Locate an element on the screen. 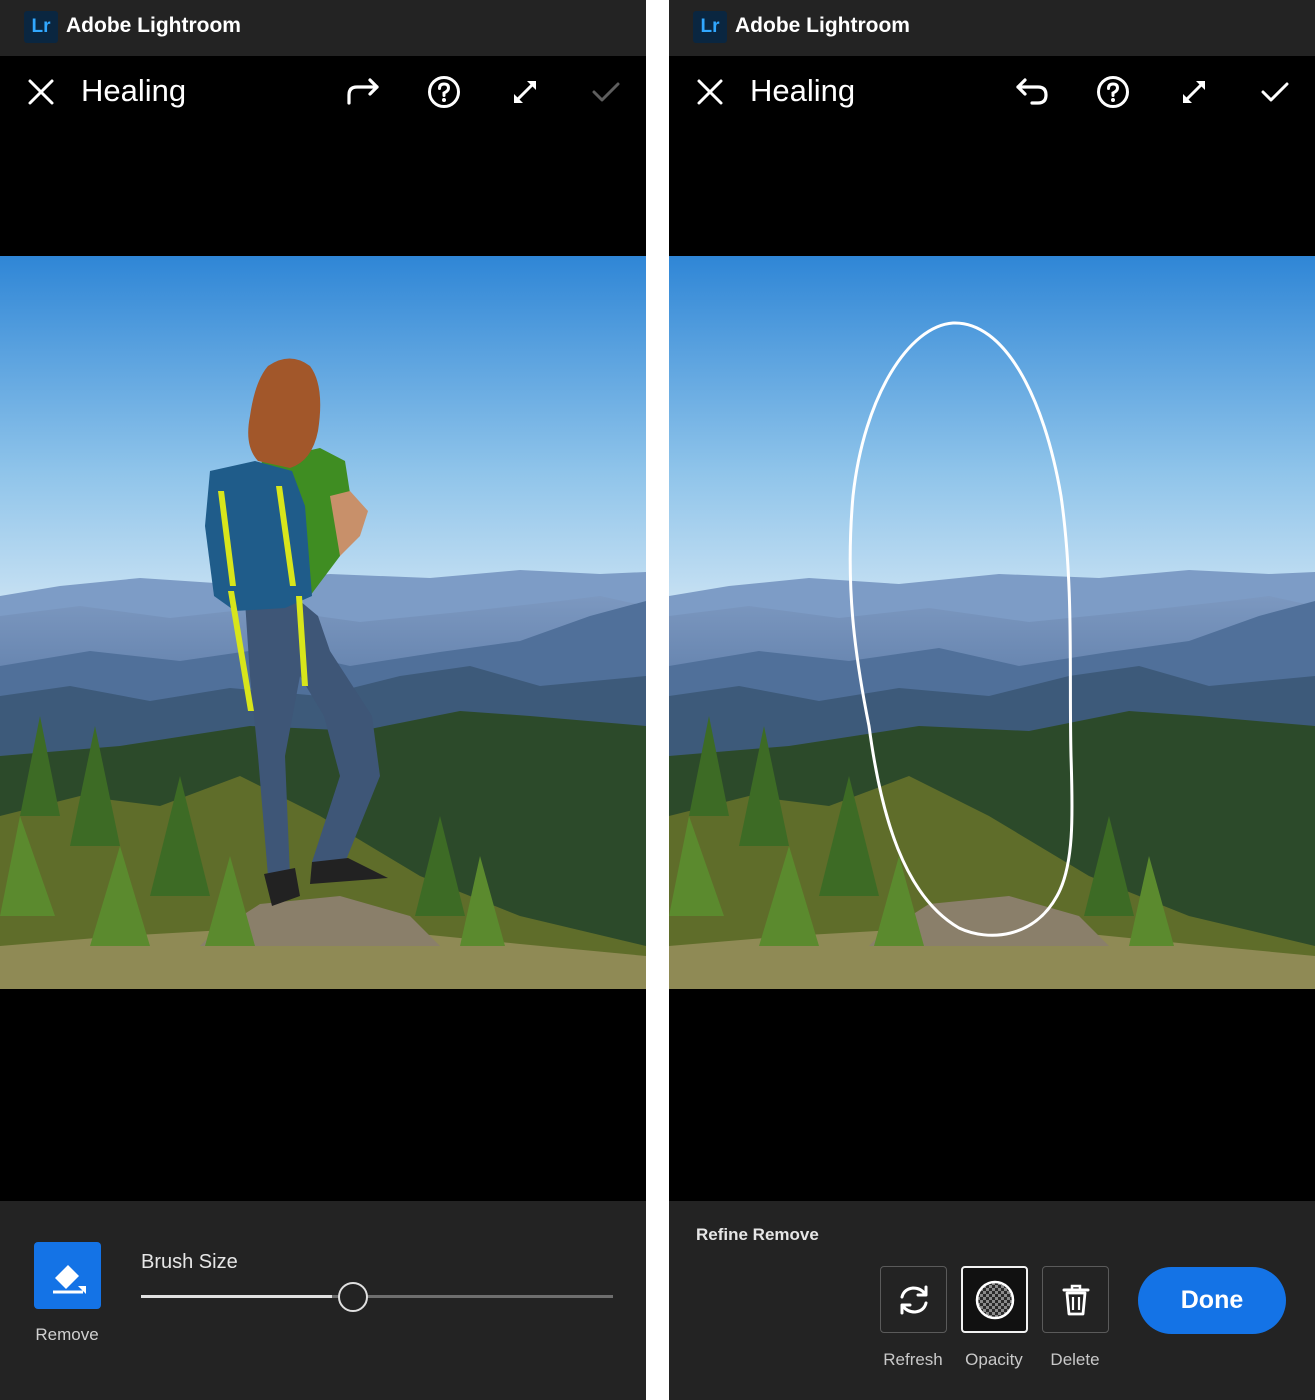  remove-tool-button is located at coordinates (67, 1275).